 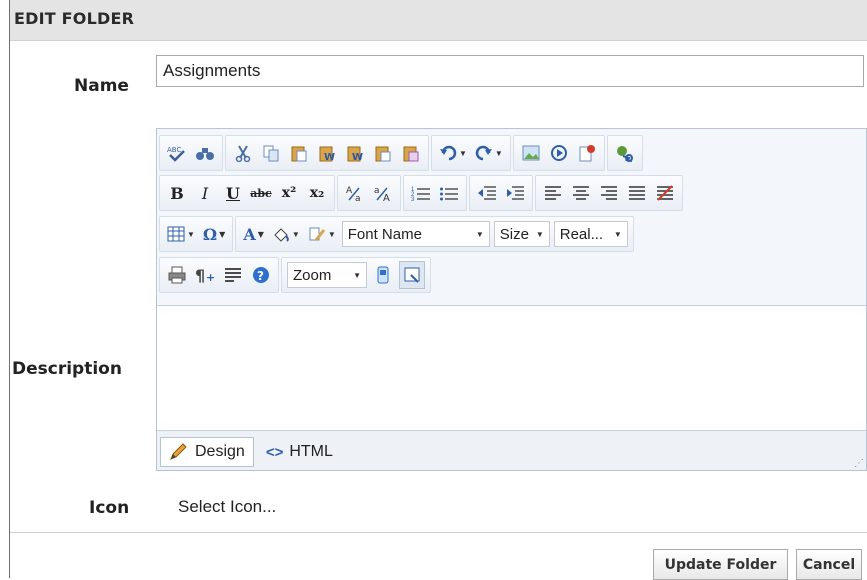 I want to click on image-icon, so click(x=531, y=153).